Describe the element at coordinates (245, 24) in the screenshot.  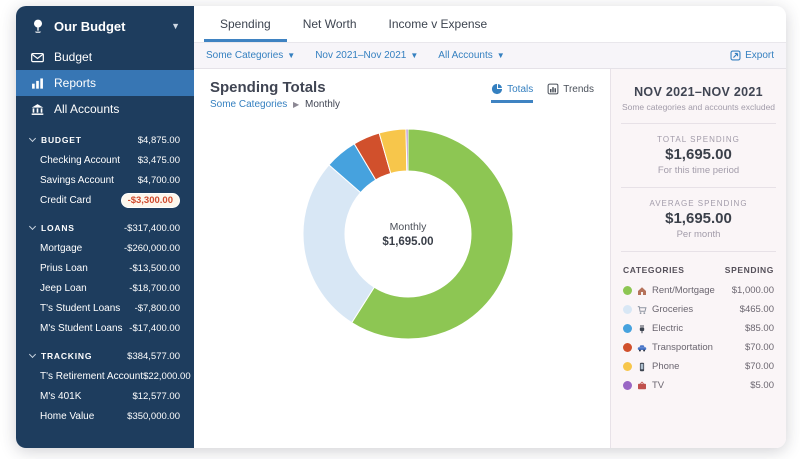
I see `tab-spending: Spending` at that location.